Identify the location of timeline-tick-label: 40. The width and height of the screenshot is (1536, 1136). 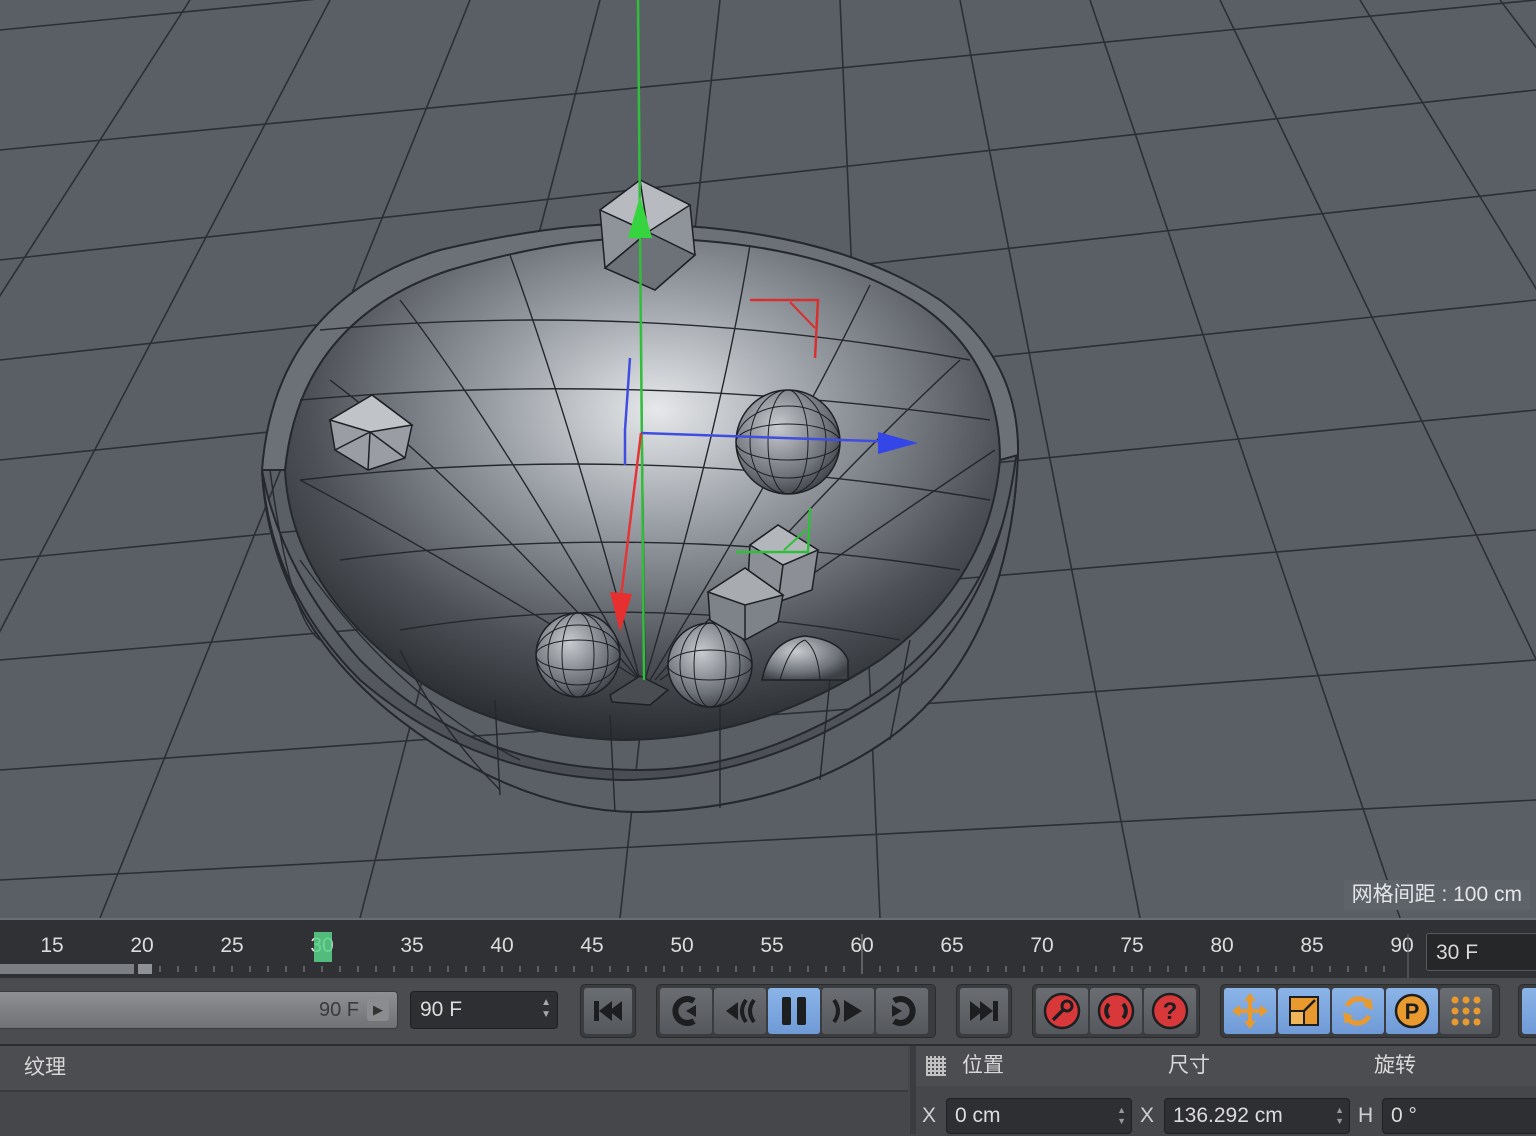
(501, 945).